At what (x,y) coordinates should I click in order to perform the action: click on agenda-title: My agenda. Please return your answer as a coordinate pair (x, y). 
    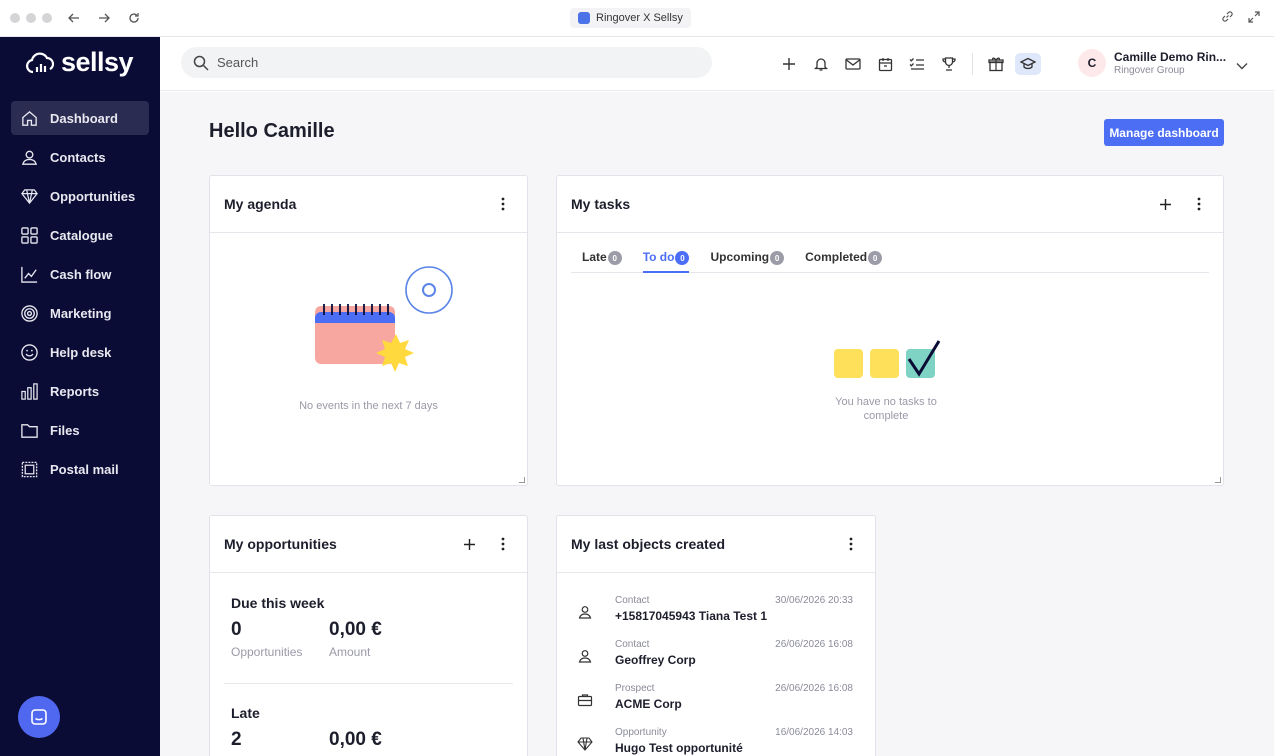
    Looking at the image, I should click on (260, 204).